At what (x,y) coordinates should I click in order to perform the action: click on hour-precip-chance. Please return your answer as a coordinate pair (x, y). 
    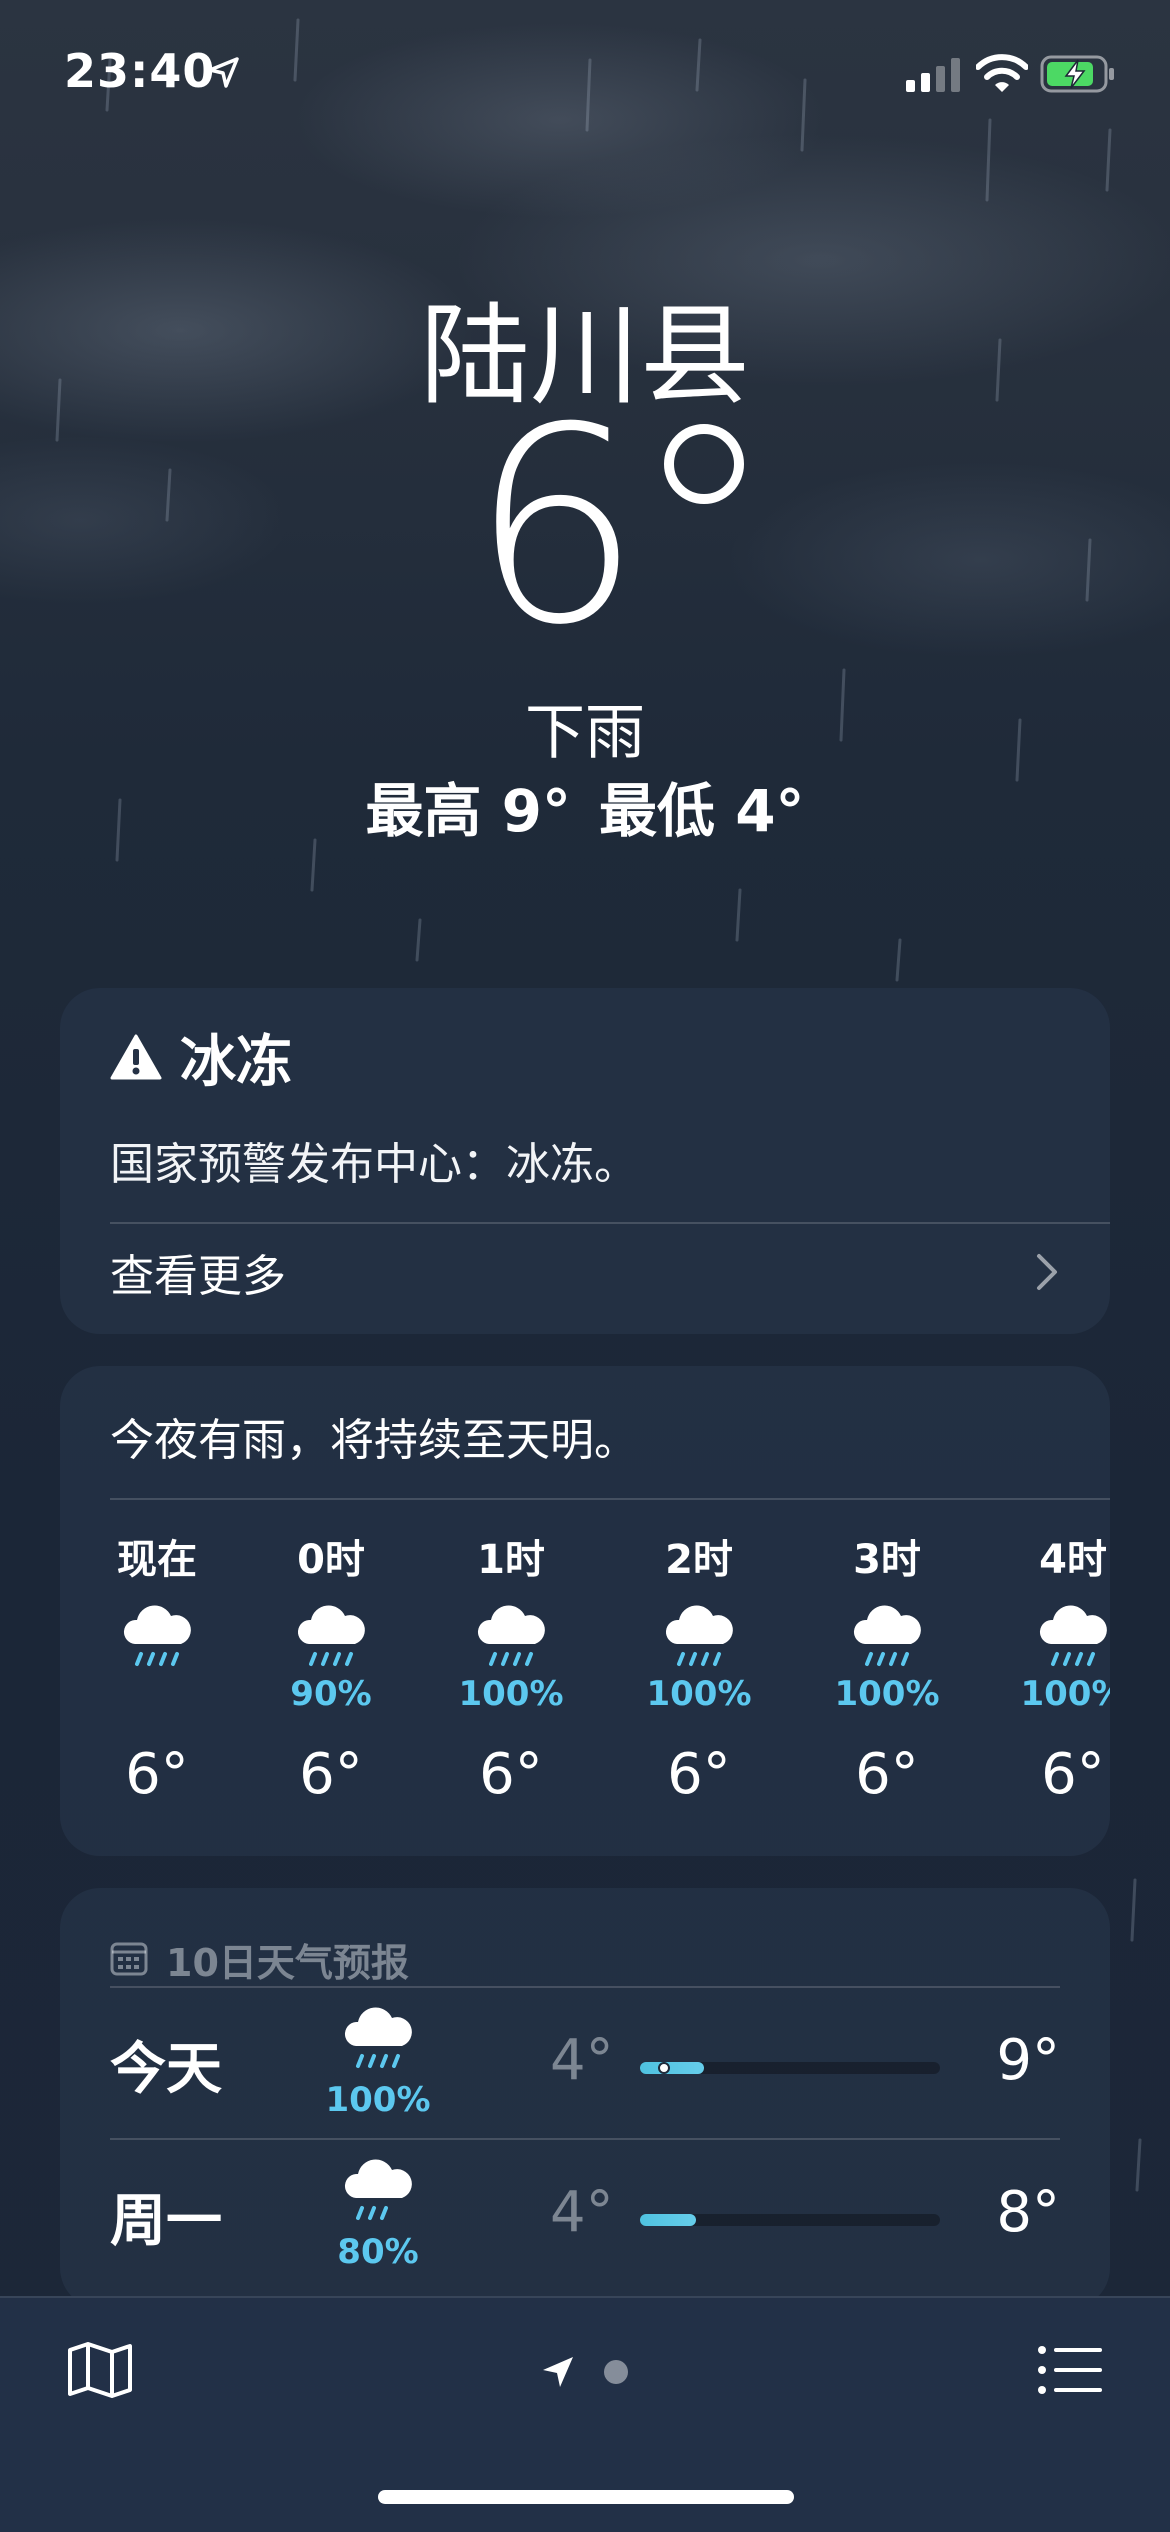
    Looking at the image, I should click on (157, 1694).